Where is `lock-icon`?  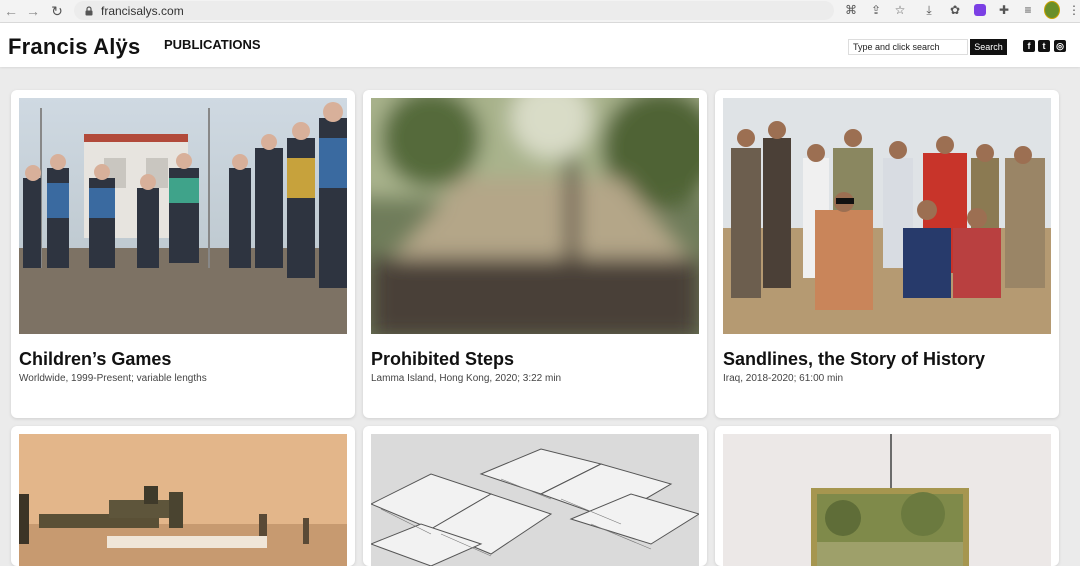
lock-icon is located at coordinates (89, 10).